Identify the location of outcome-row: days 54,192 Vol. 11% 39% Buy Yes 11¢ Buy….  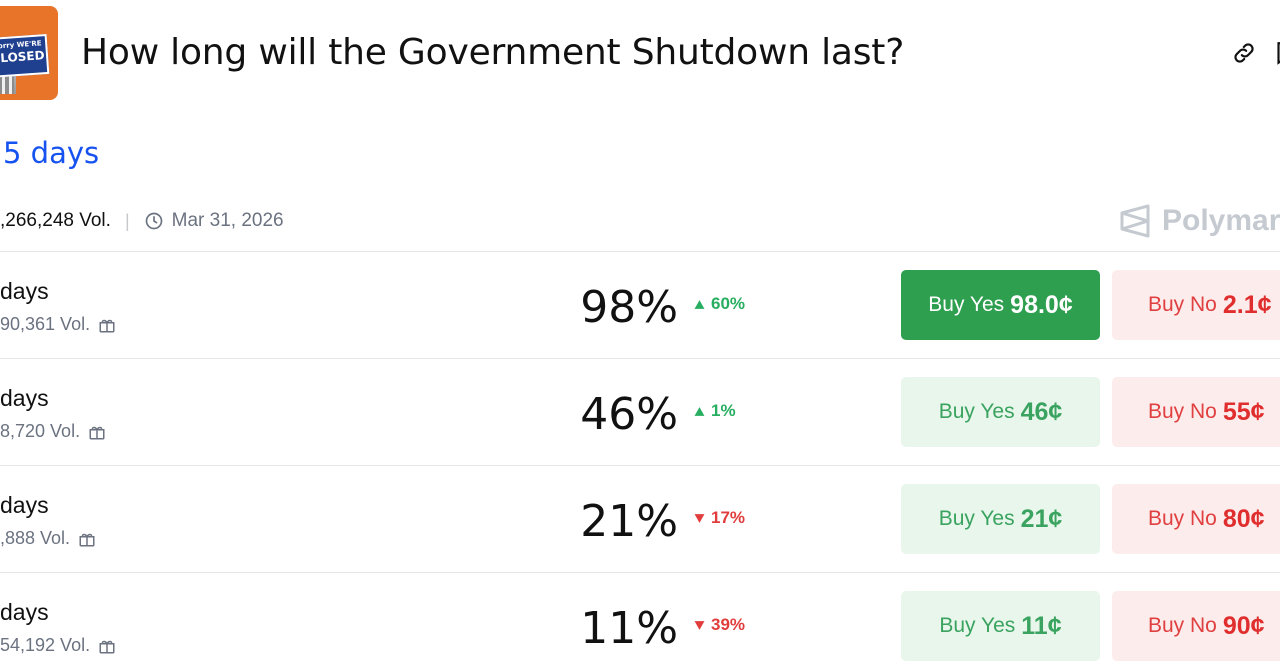
(640, 621).